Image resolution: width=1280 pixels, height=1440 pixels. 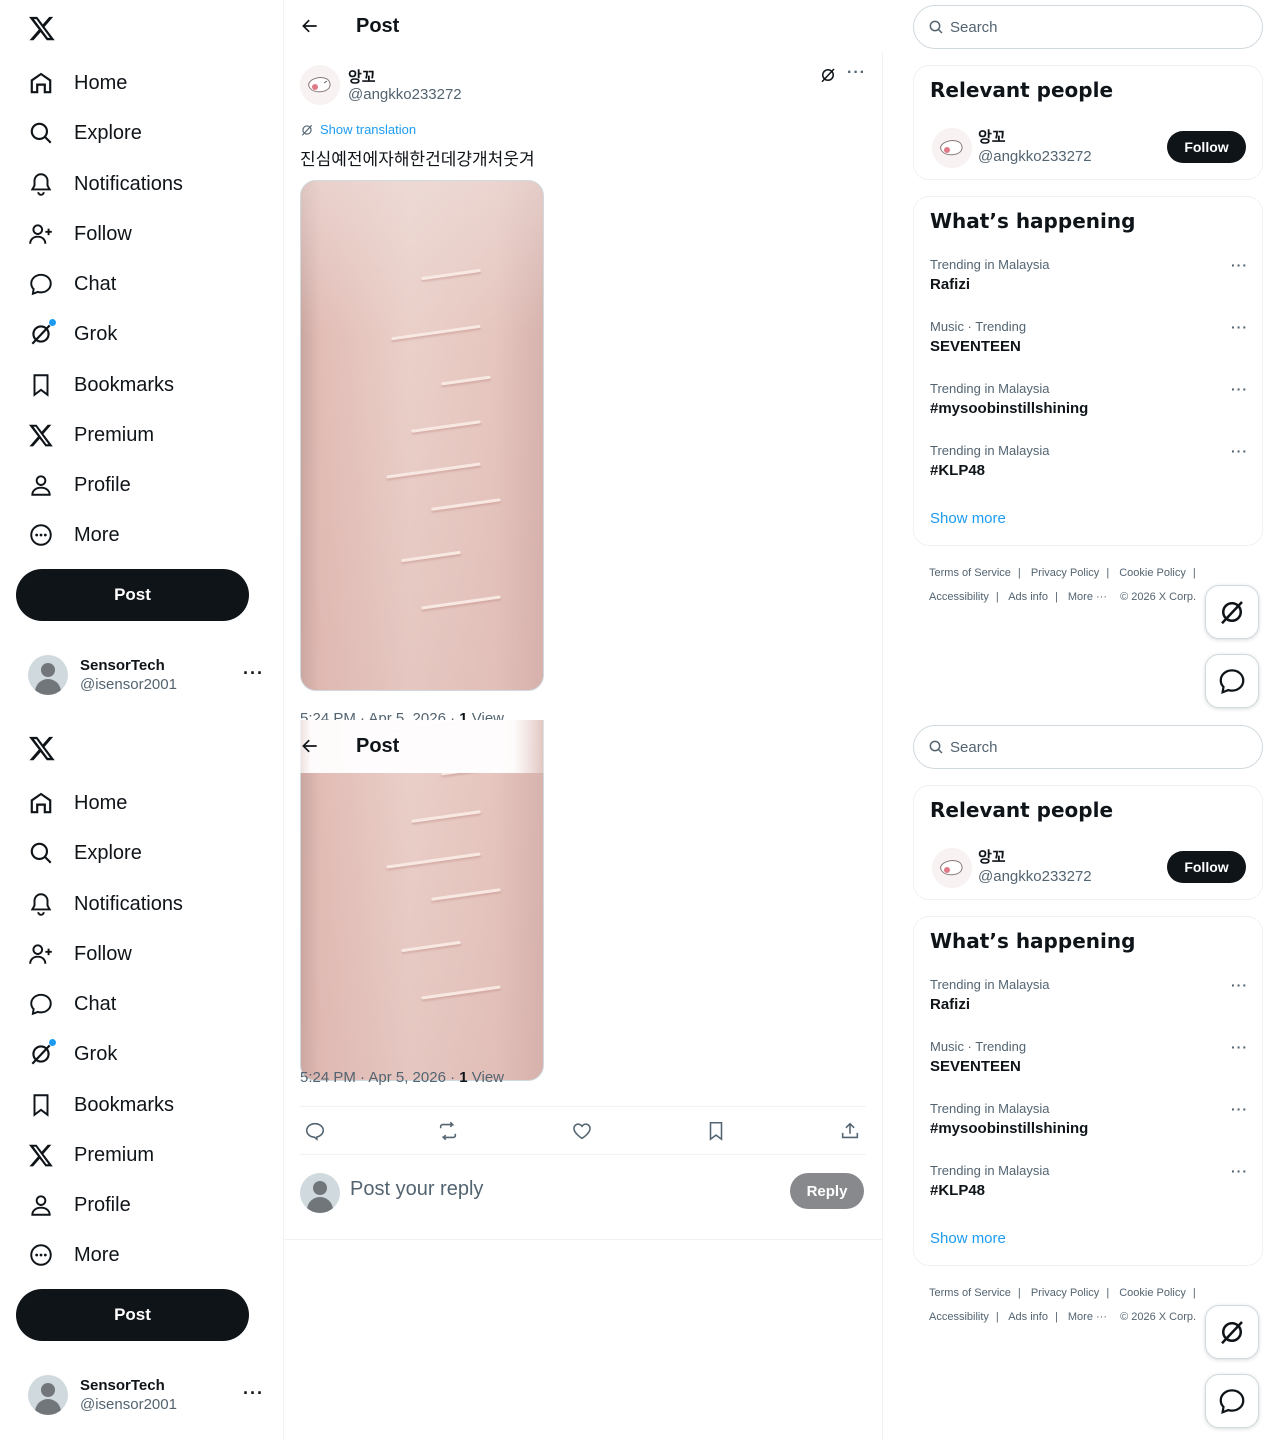 I want to click on repost-icon, so click(x=448, y=1131).